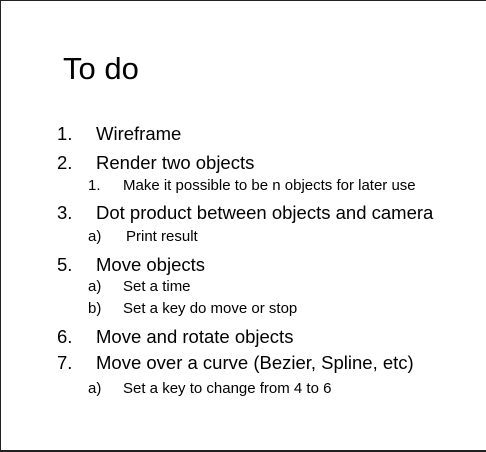  Describe the element at coordinates (255, 362) in the screenshot. I see `list-text: Move over a curve (Bezier, Spline, etc)` at that location.